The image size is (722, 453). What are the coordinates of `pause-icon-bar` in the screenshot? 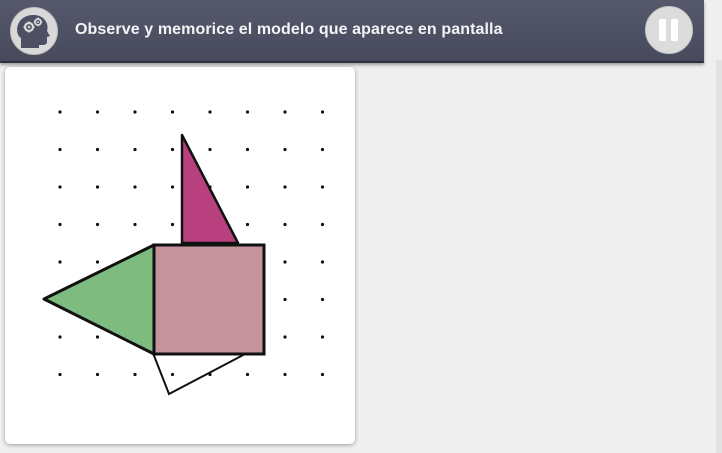 It's located at (674, 30).